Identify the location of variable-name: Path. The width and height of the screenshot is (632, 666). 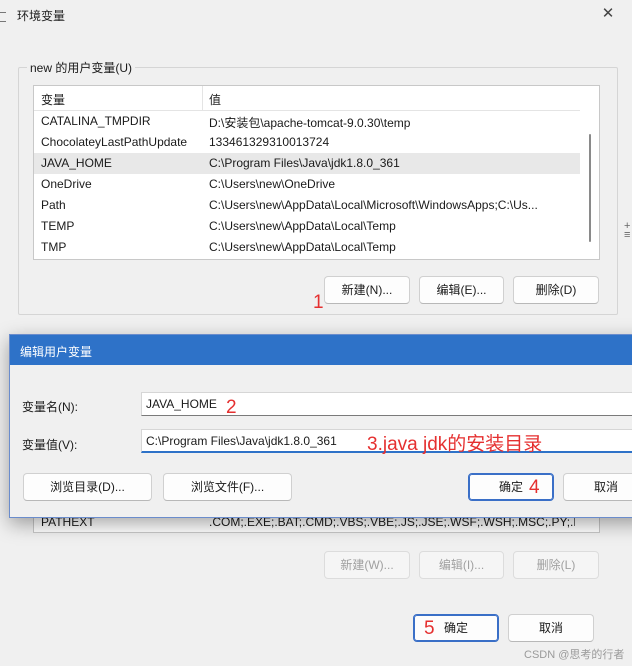
(53, 205).